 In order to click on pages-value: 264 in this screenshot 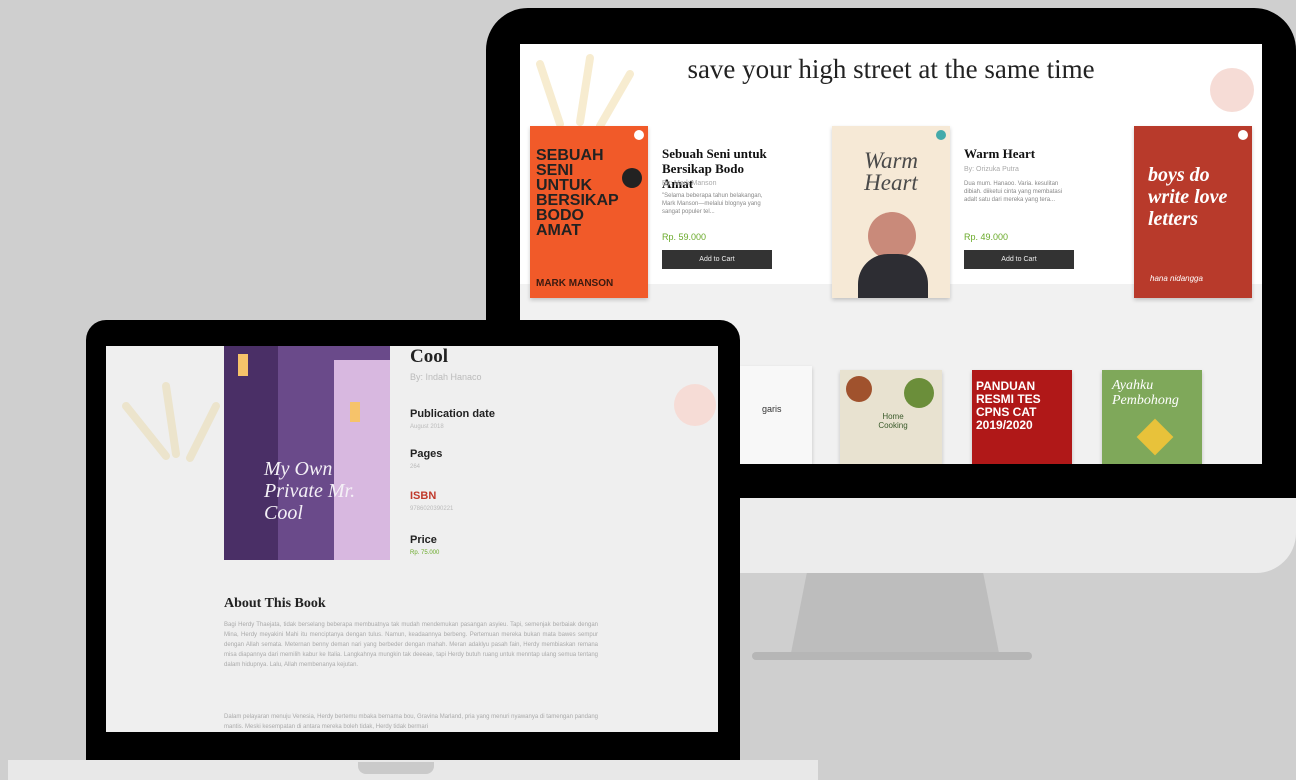, I will do `click(415, 467)`.